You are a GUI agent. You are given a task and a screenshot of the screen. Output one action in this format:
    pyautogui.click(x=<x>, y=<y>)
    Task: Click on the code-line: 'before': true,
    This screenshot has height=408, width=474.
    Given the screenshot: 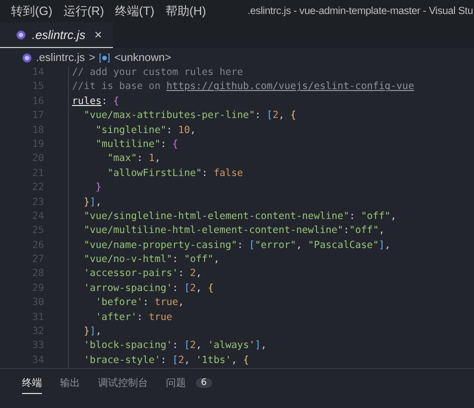 What is the action you would take?
    pyautogui.click(x=126, y=303)
    